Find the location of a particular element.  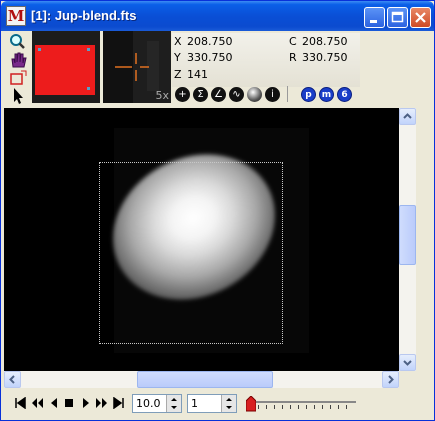

horizontal-scrollbar is located at coordinates (201, 379).